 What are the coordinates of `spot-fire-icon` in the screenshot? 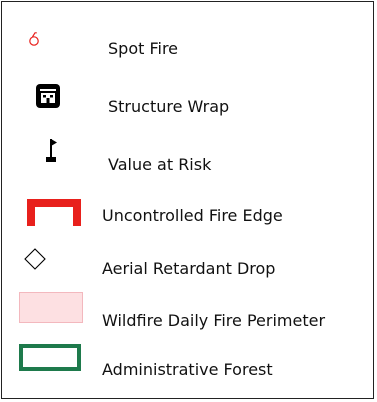 It's located at (34, 39).